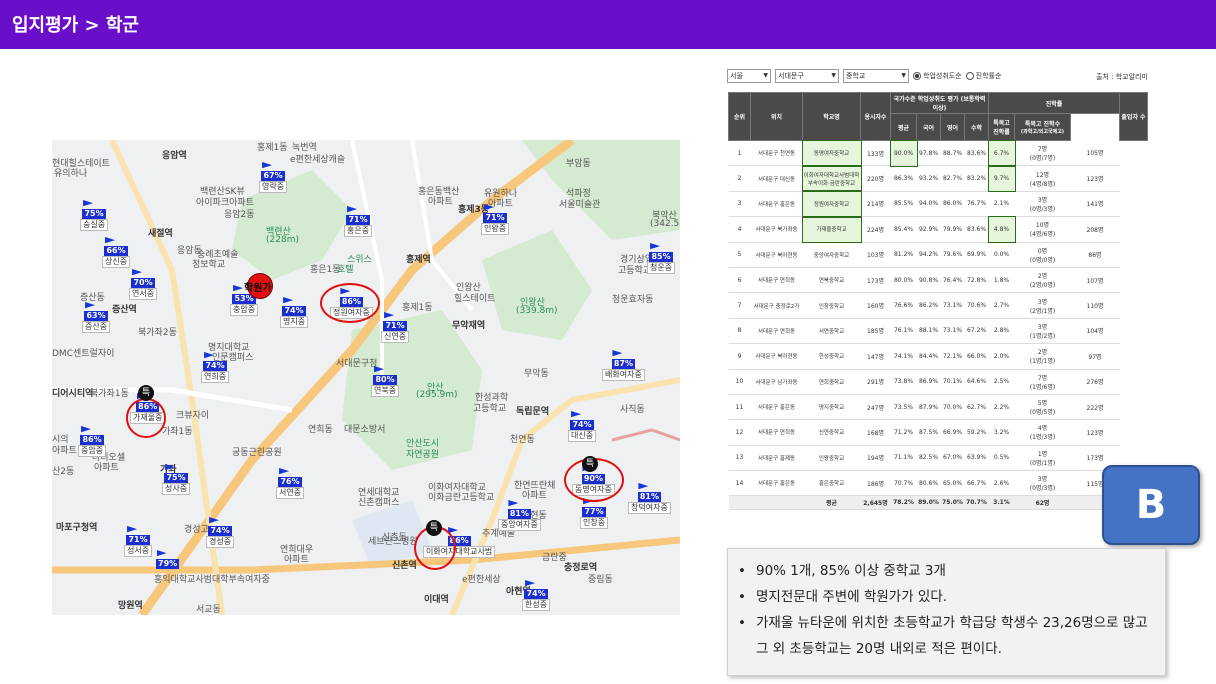 The width and height of the screenshot is (1216, 684). What do you see at coordinates (536, 595) in the screenshot?
I see `school-marker: 74% 한성중` at bounding box center [536, 595].